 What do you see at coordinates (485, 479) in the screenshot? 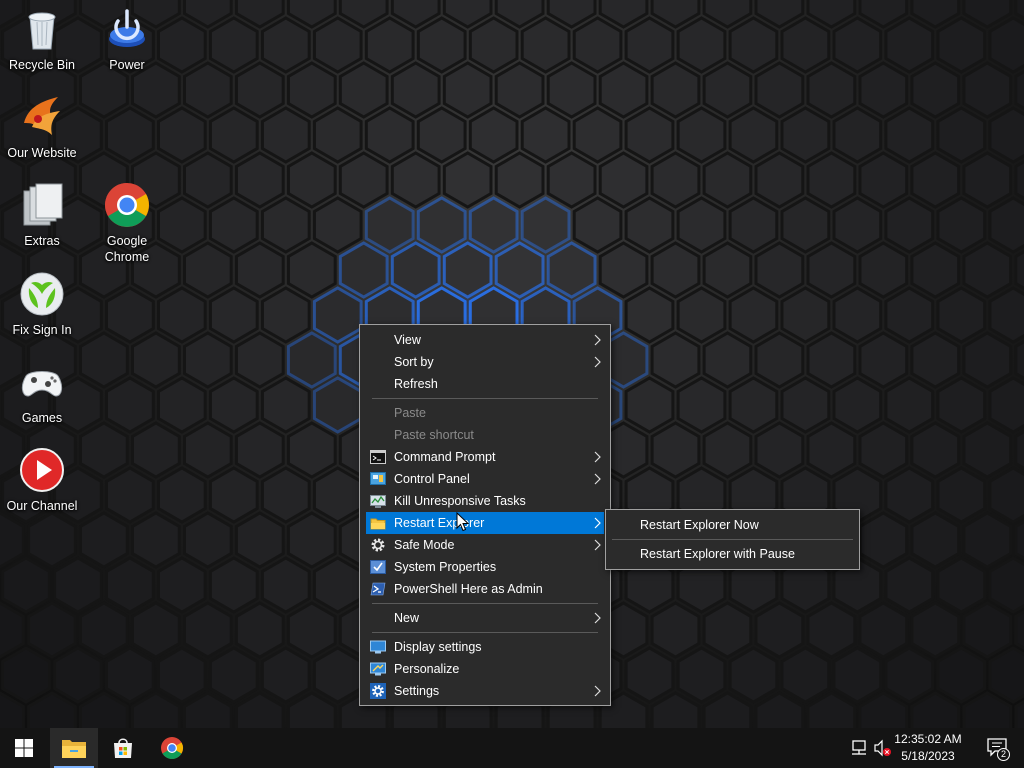
I see `menu-item-control-panel: Control Panel` at bounding box center [485, 479].